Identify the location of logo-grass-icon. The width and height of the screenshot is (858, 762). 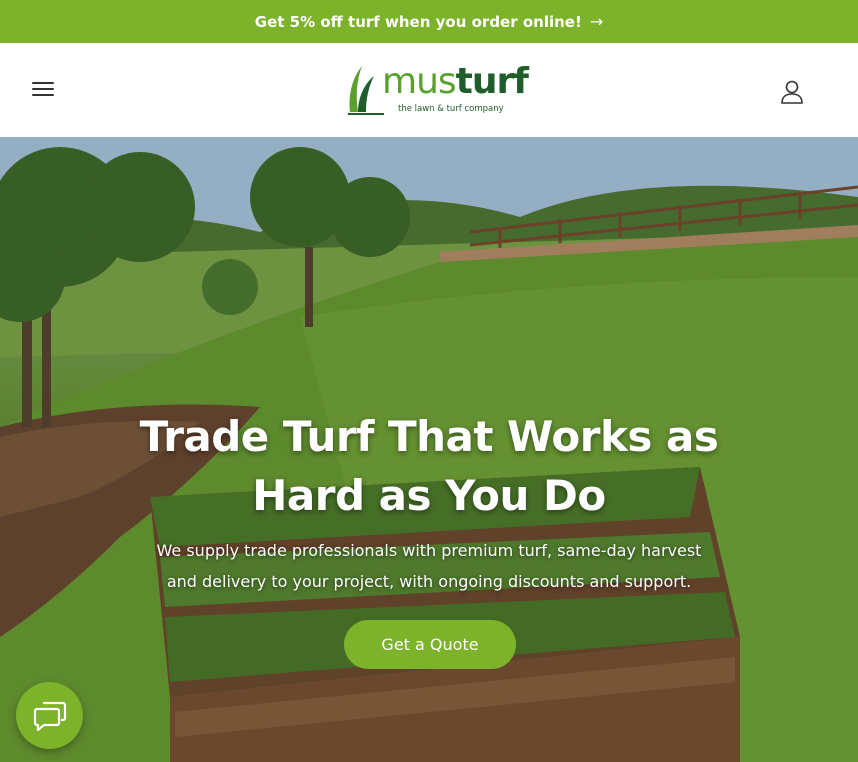
(366, 90).